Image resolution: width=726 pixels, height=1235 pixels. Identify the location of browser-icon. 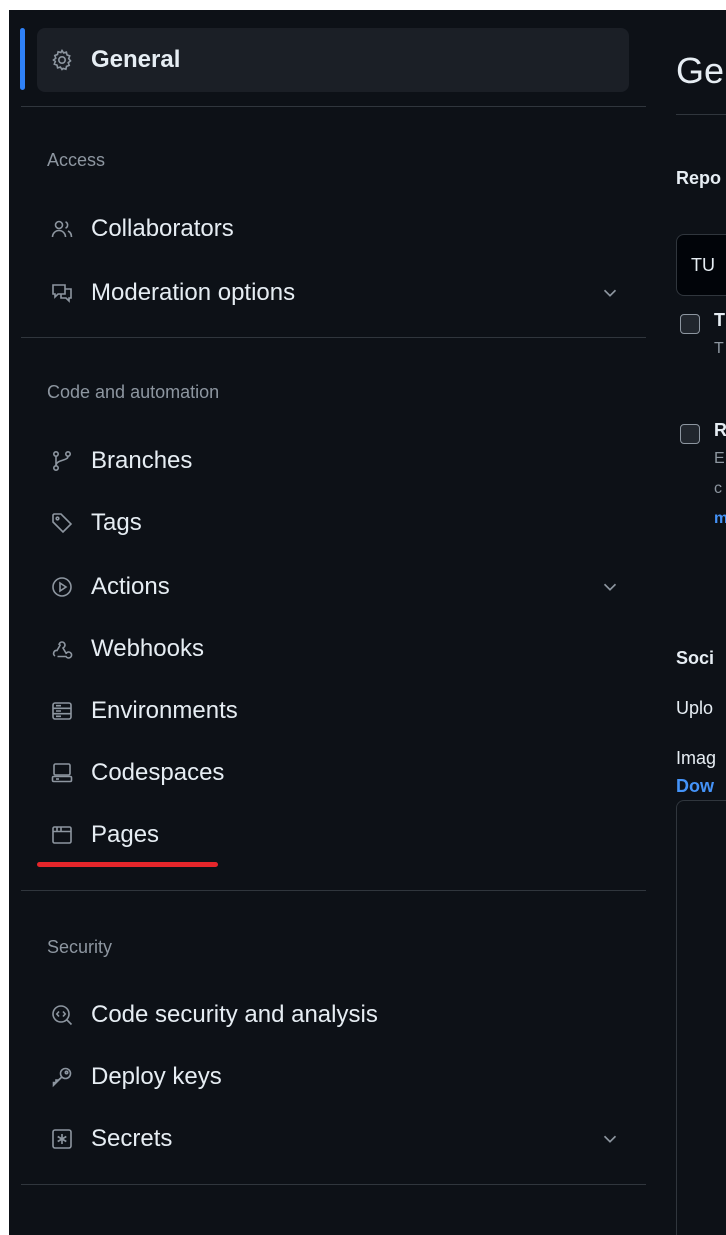
(62, 835).